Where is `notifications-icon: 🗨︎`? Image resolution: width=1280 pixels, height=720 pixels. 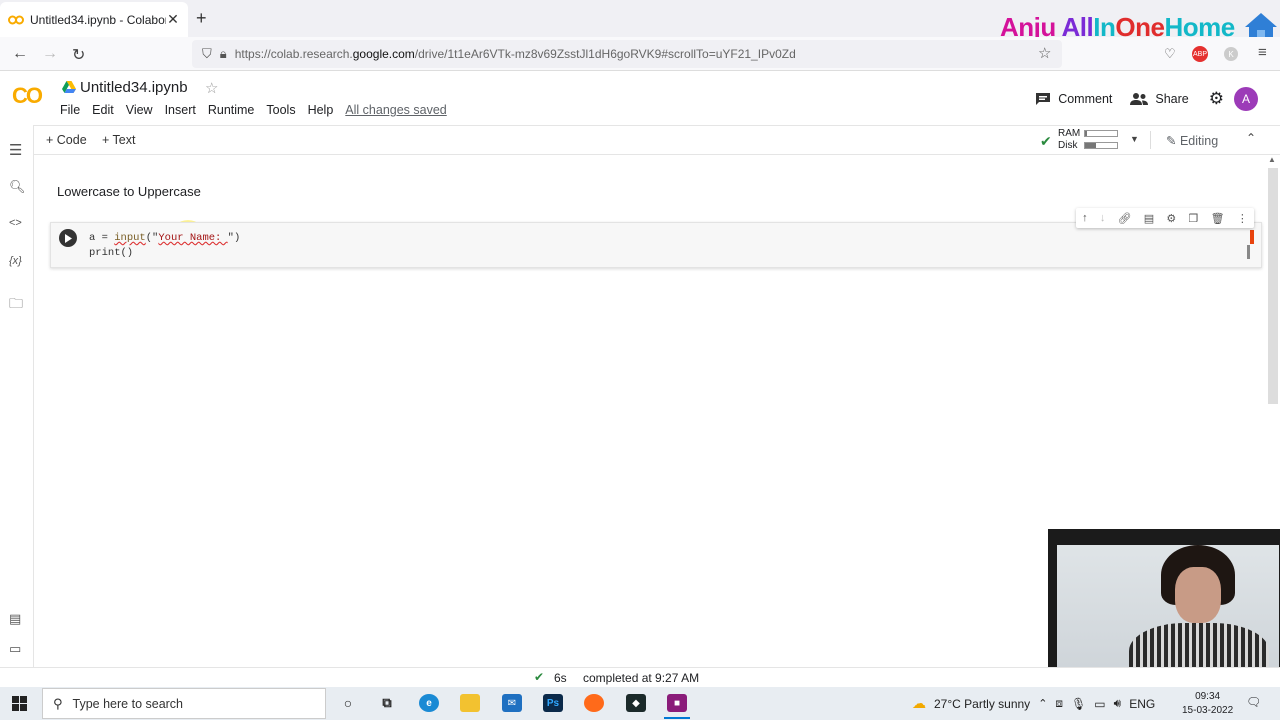
notifications-icon: 🗨︎ is located at coordinates (1253, 702).